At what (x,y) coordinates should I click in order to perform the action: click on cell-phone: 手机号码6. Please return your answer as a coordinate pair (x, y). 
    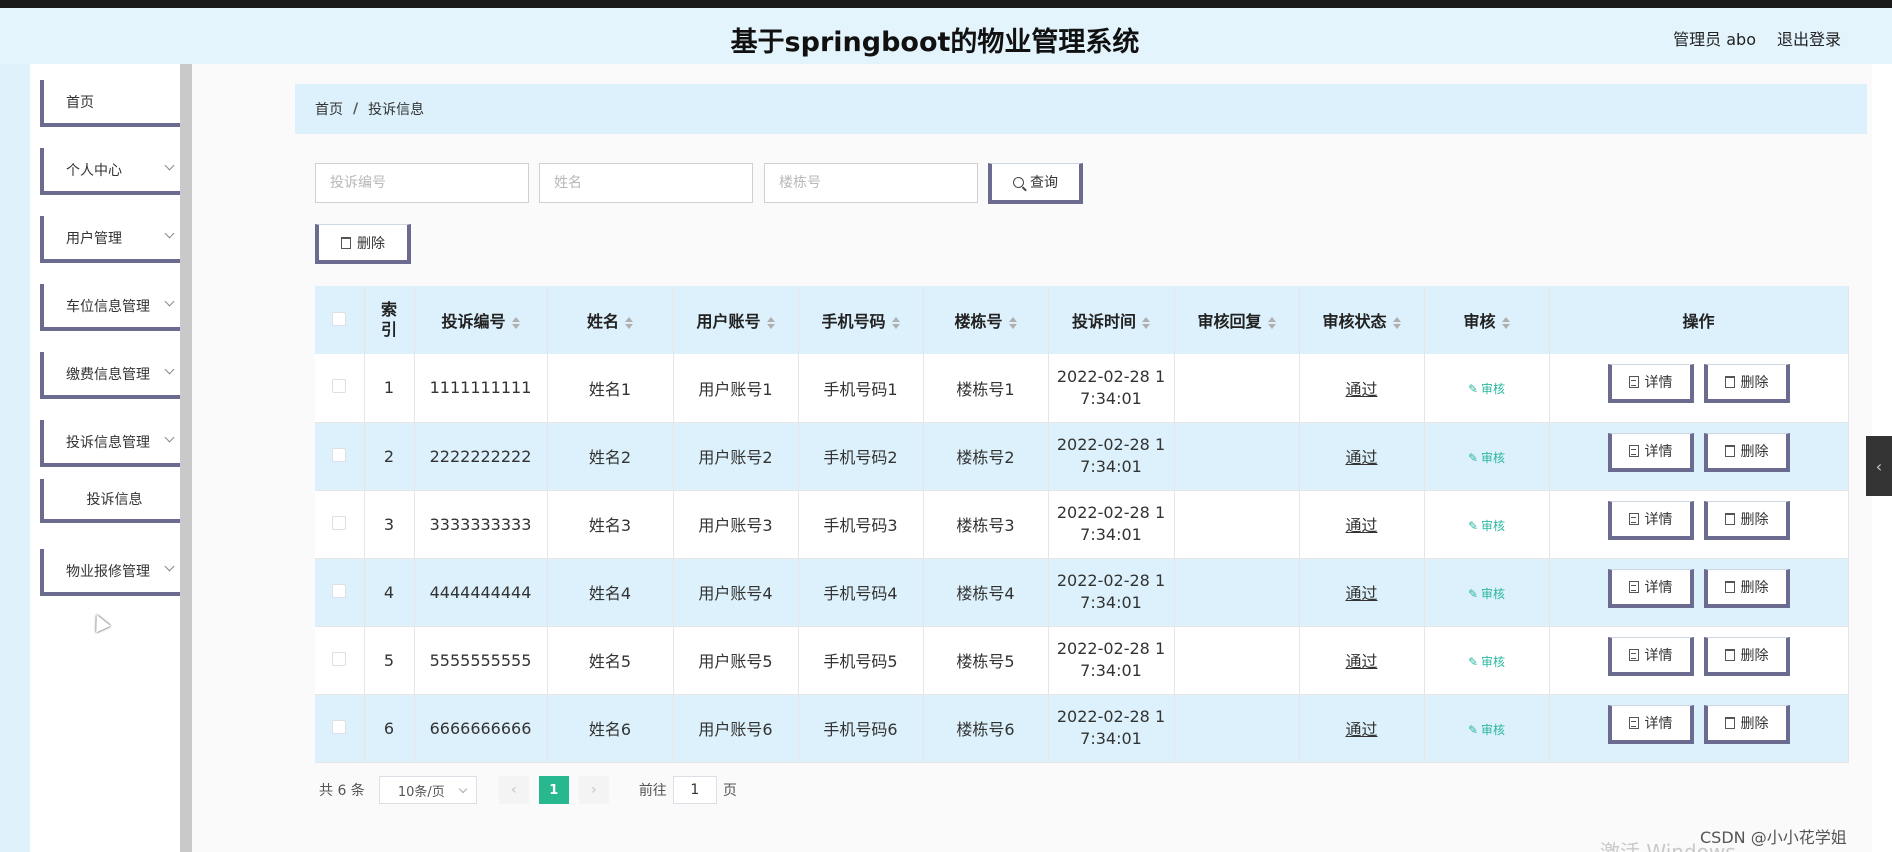
    Looking at the image, I should click on (861, 728).